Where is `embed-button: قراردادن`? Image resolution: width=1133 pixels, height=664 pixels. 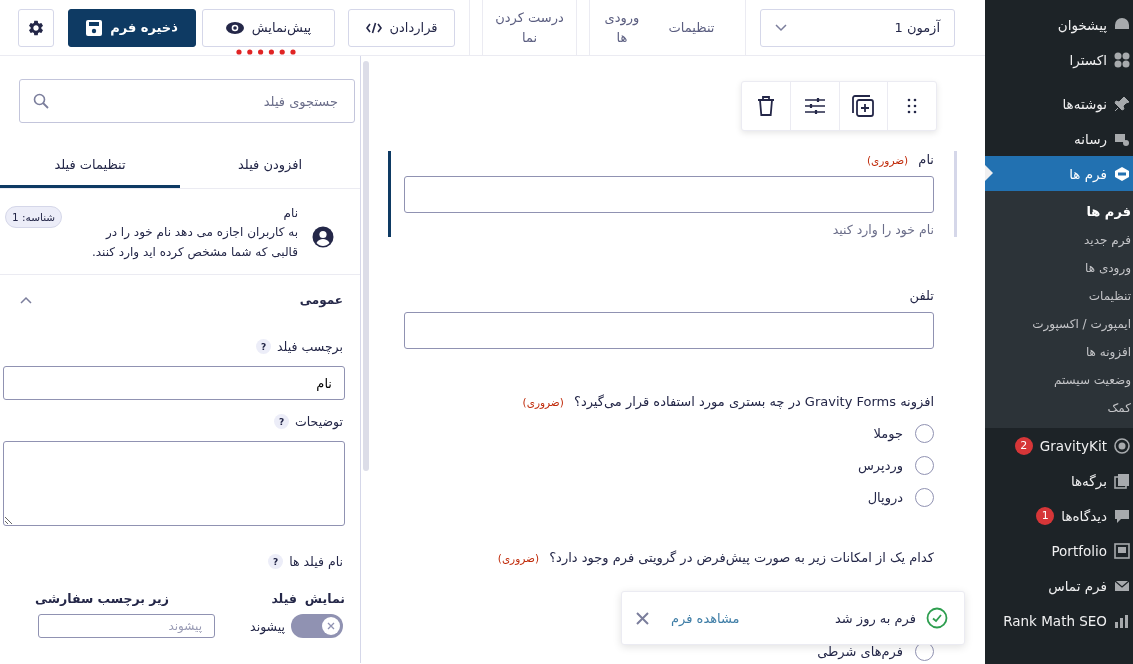 embed-button: قراردادن is located at coordinates (401, 27).